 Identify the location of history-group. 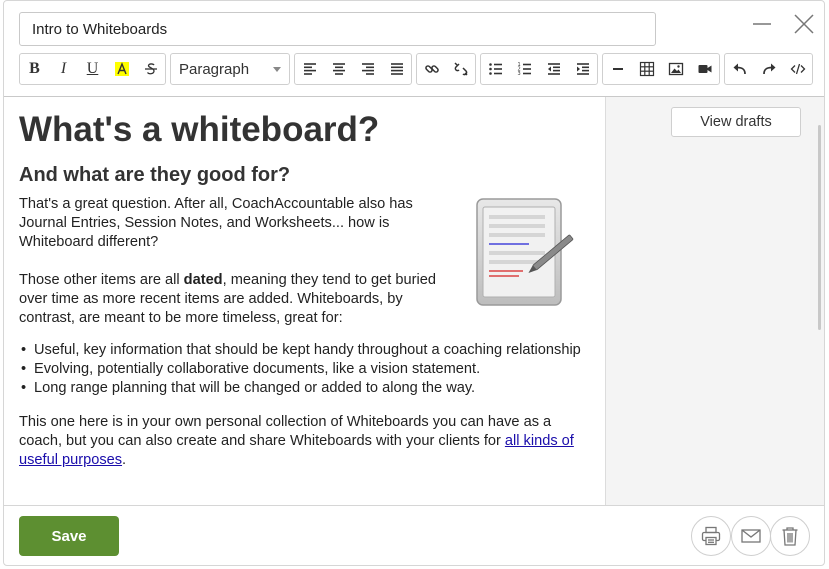
(768, 69).